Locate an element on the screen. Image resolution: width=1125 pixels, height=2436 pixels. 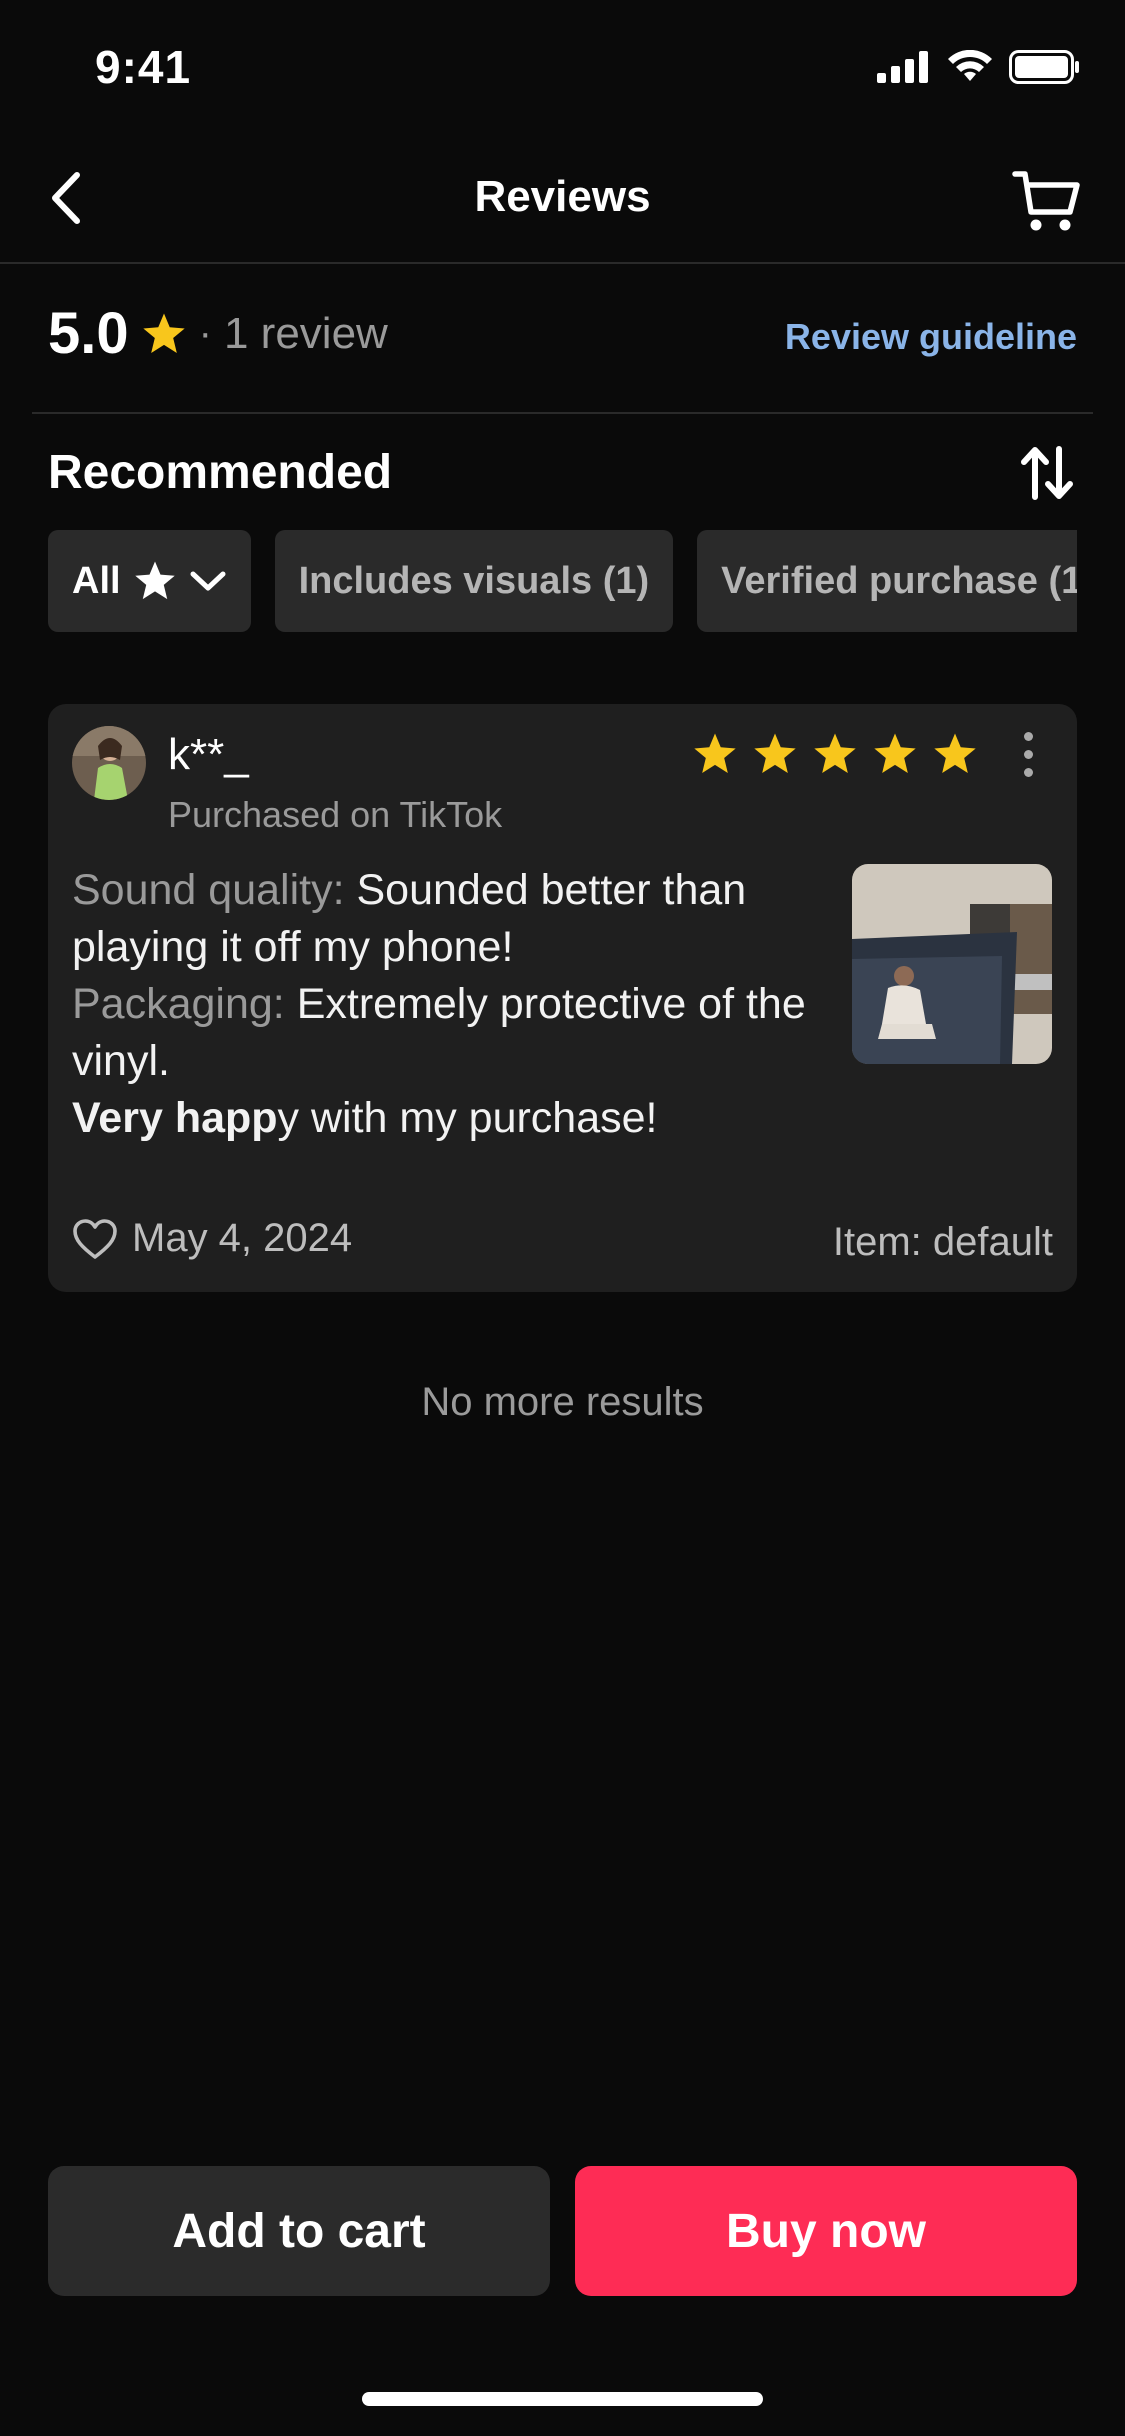
filter-verified-purchase: Verified purchase (1) is located at coordinates (887, 581).